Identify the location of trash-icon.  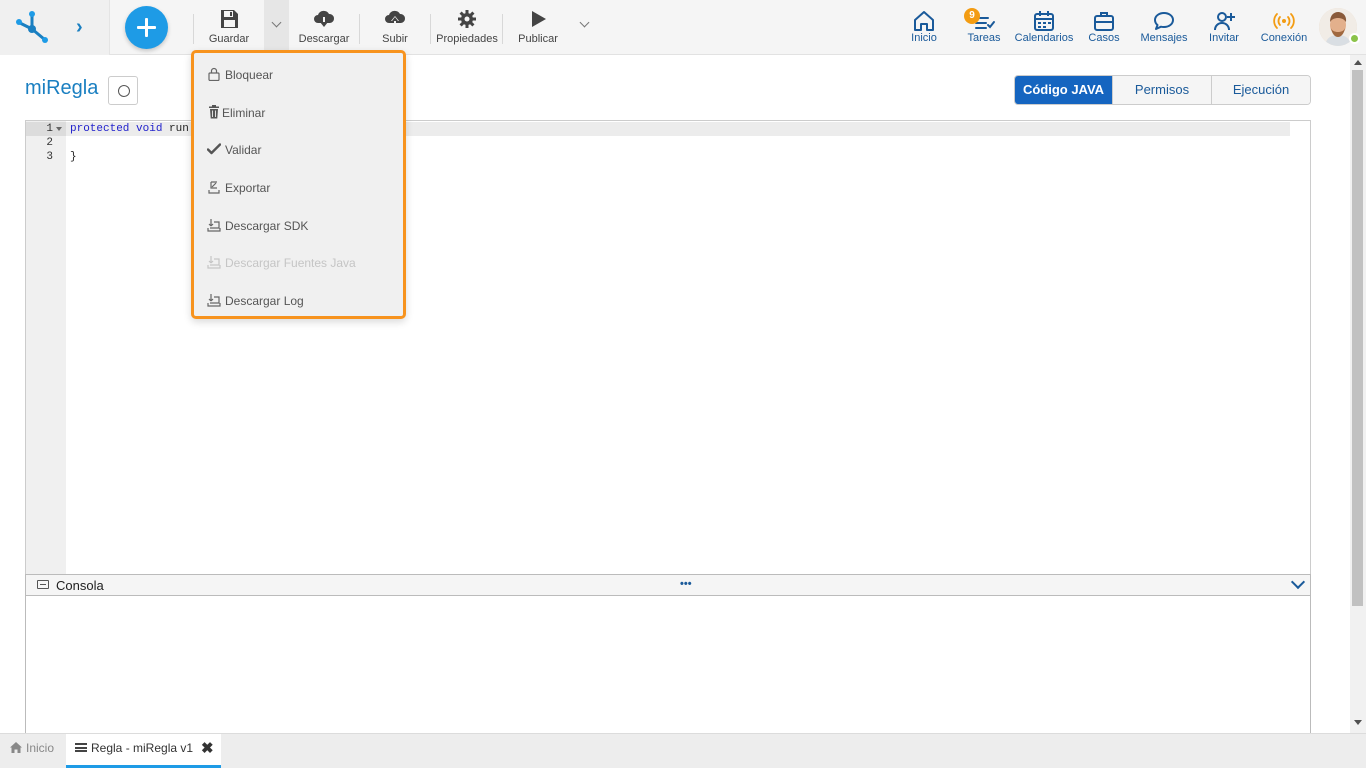
(214, 112).